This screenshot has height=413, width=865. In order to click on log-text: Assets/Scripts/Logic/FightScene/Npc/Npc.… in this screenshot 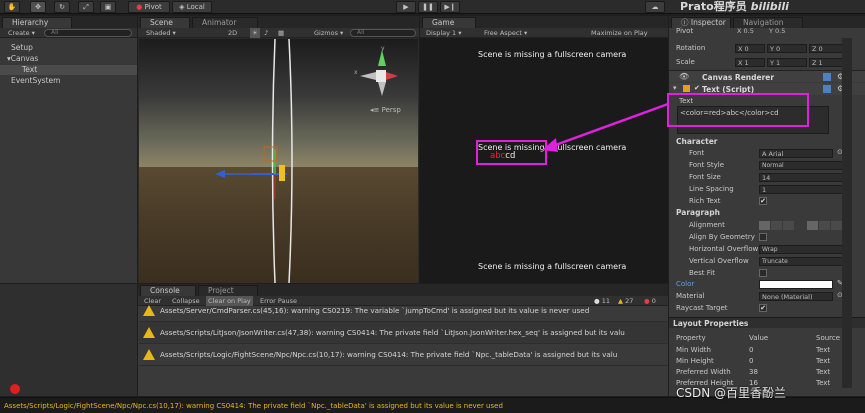, I will do `click(389, 354)`.